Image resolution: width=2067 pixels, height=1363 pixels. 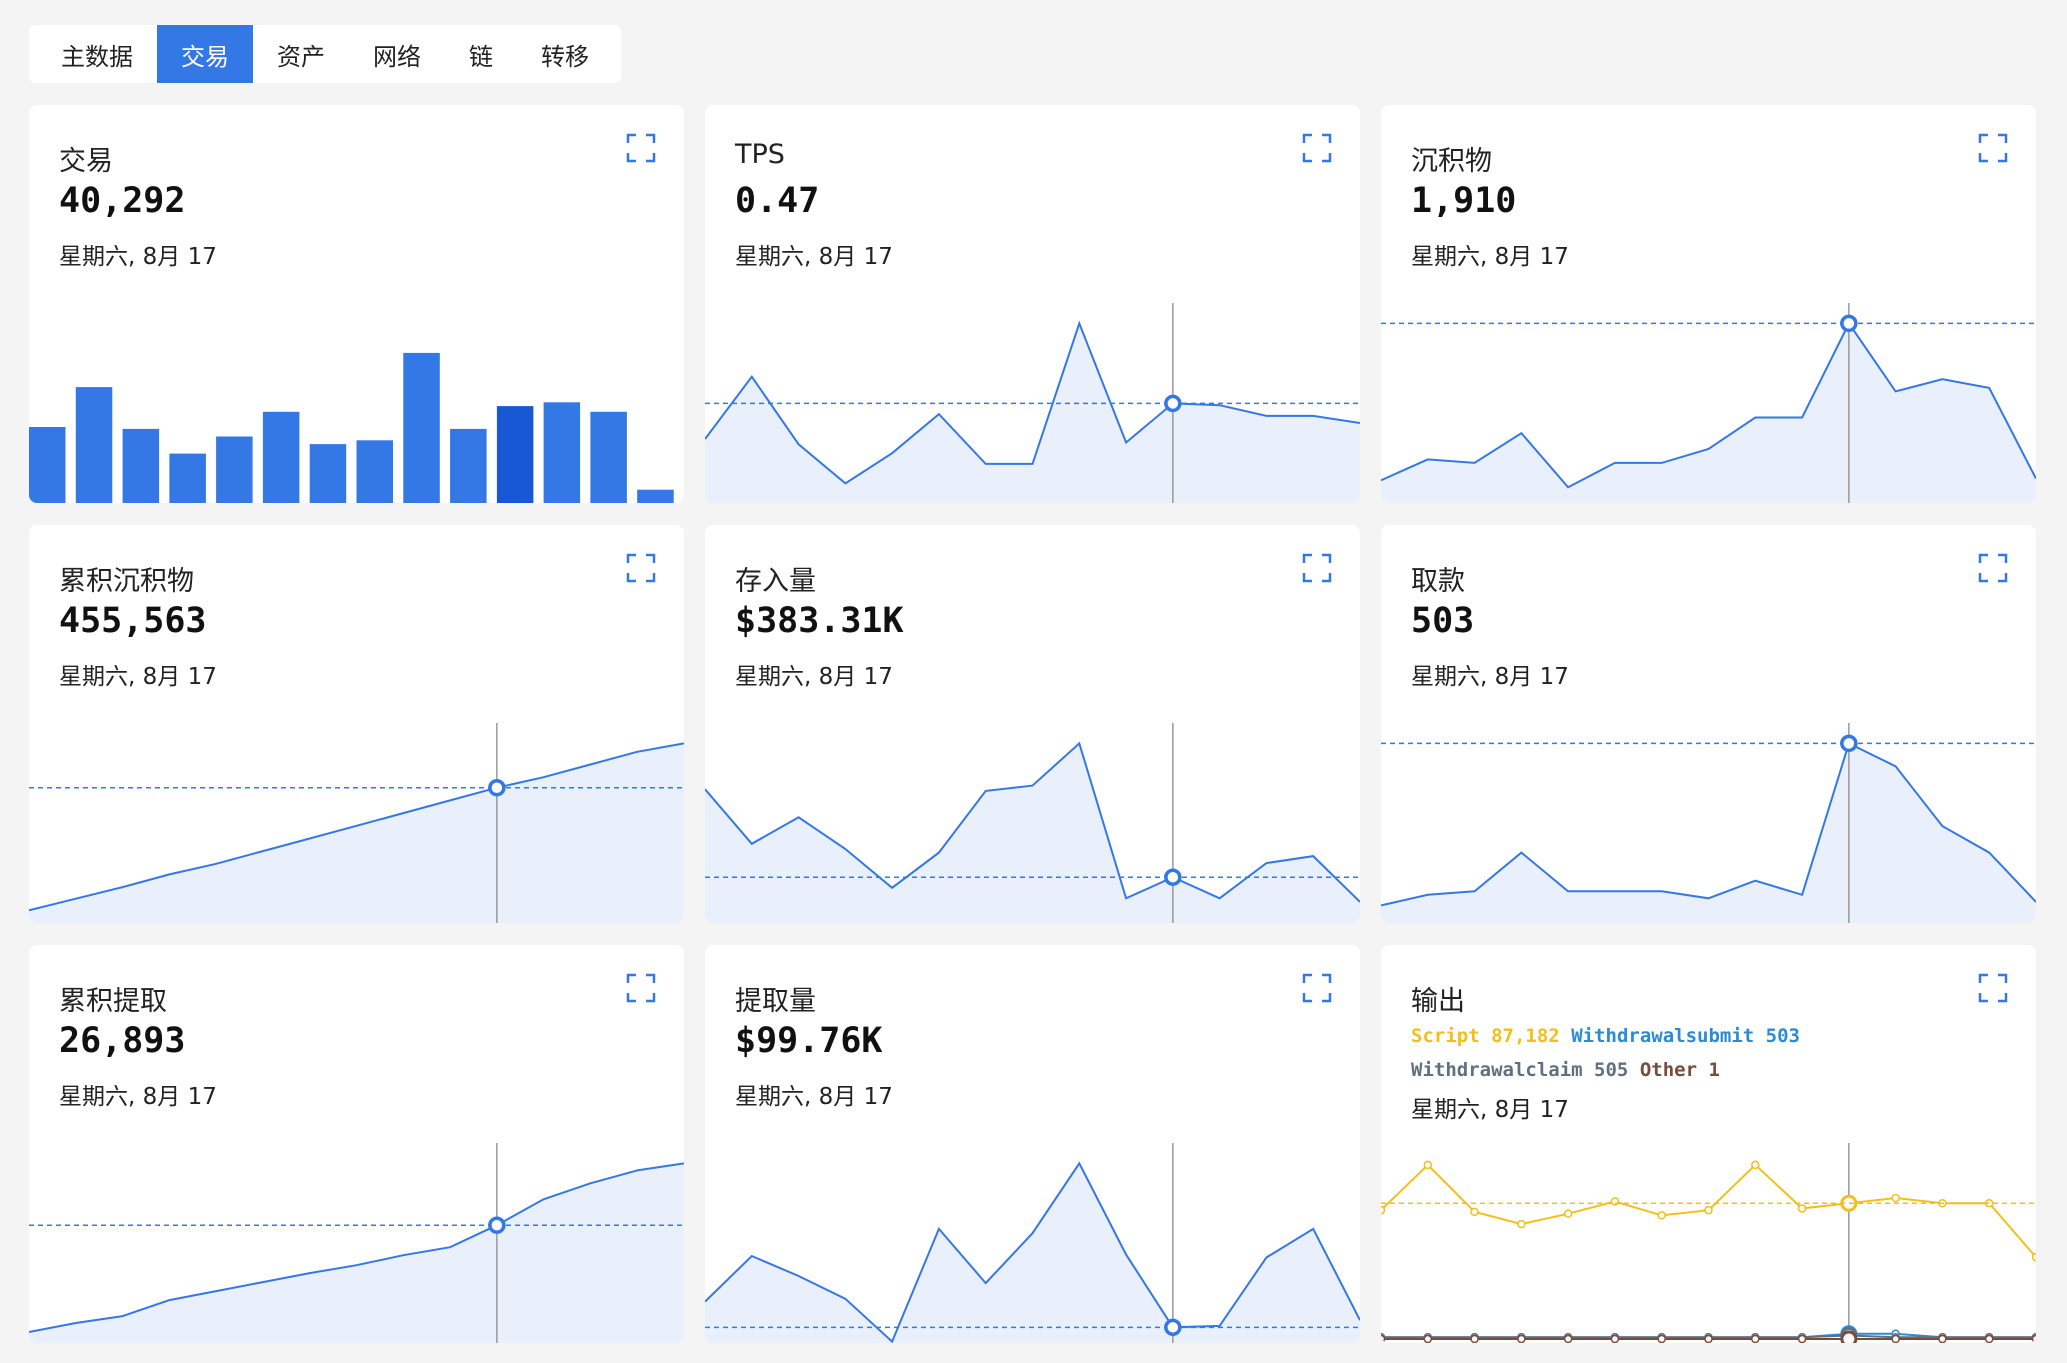 I want to click on card-withdrawal-volume: 提取量 $99.76K 星期六, 8月 17, so click(x=1032, y=1144).